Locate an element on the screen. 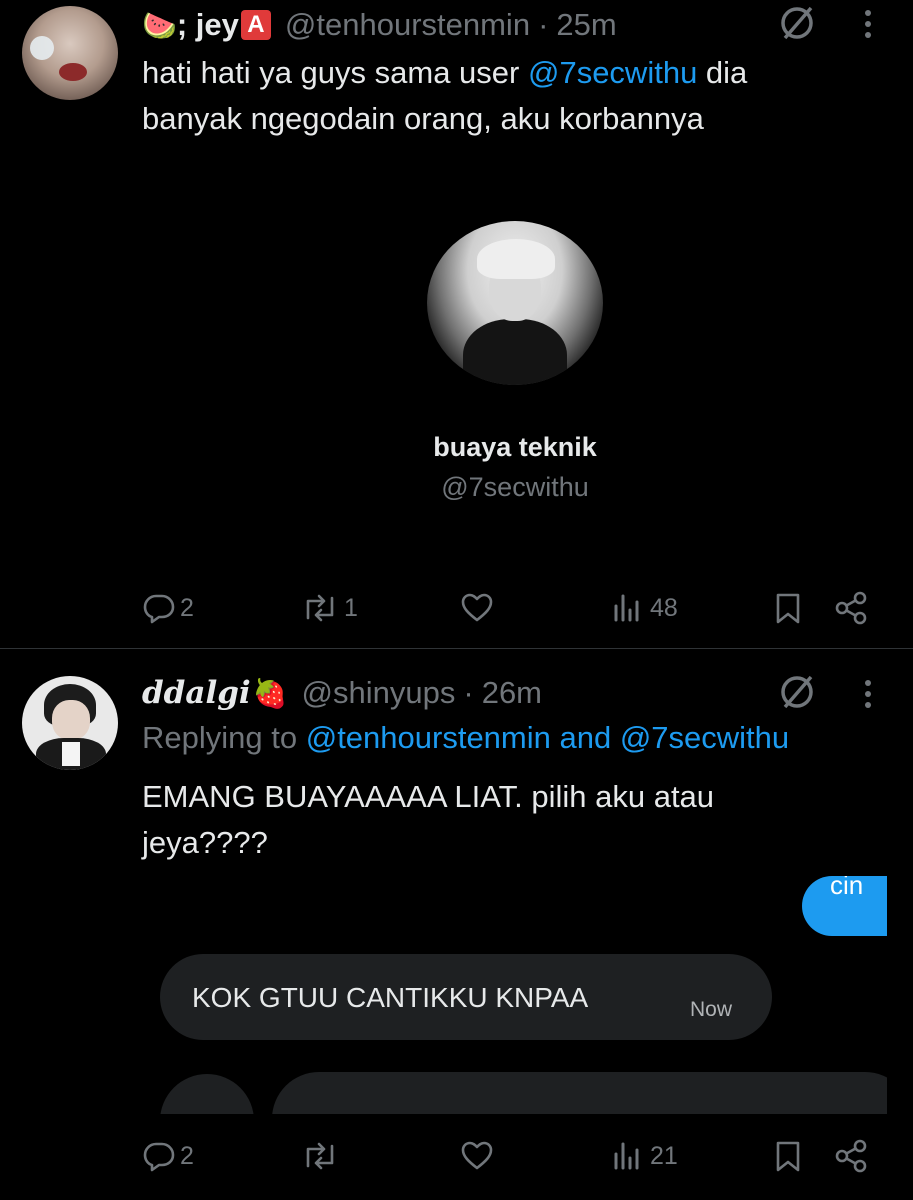 This screenshot has height=1200, width=913. tweet-header: 🍉 ; jey A @tenhourstenmin · 25m is located at coordinates (379, 25).